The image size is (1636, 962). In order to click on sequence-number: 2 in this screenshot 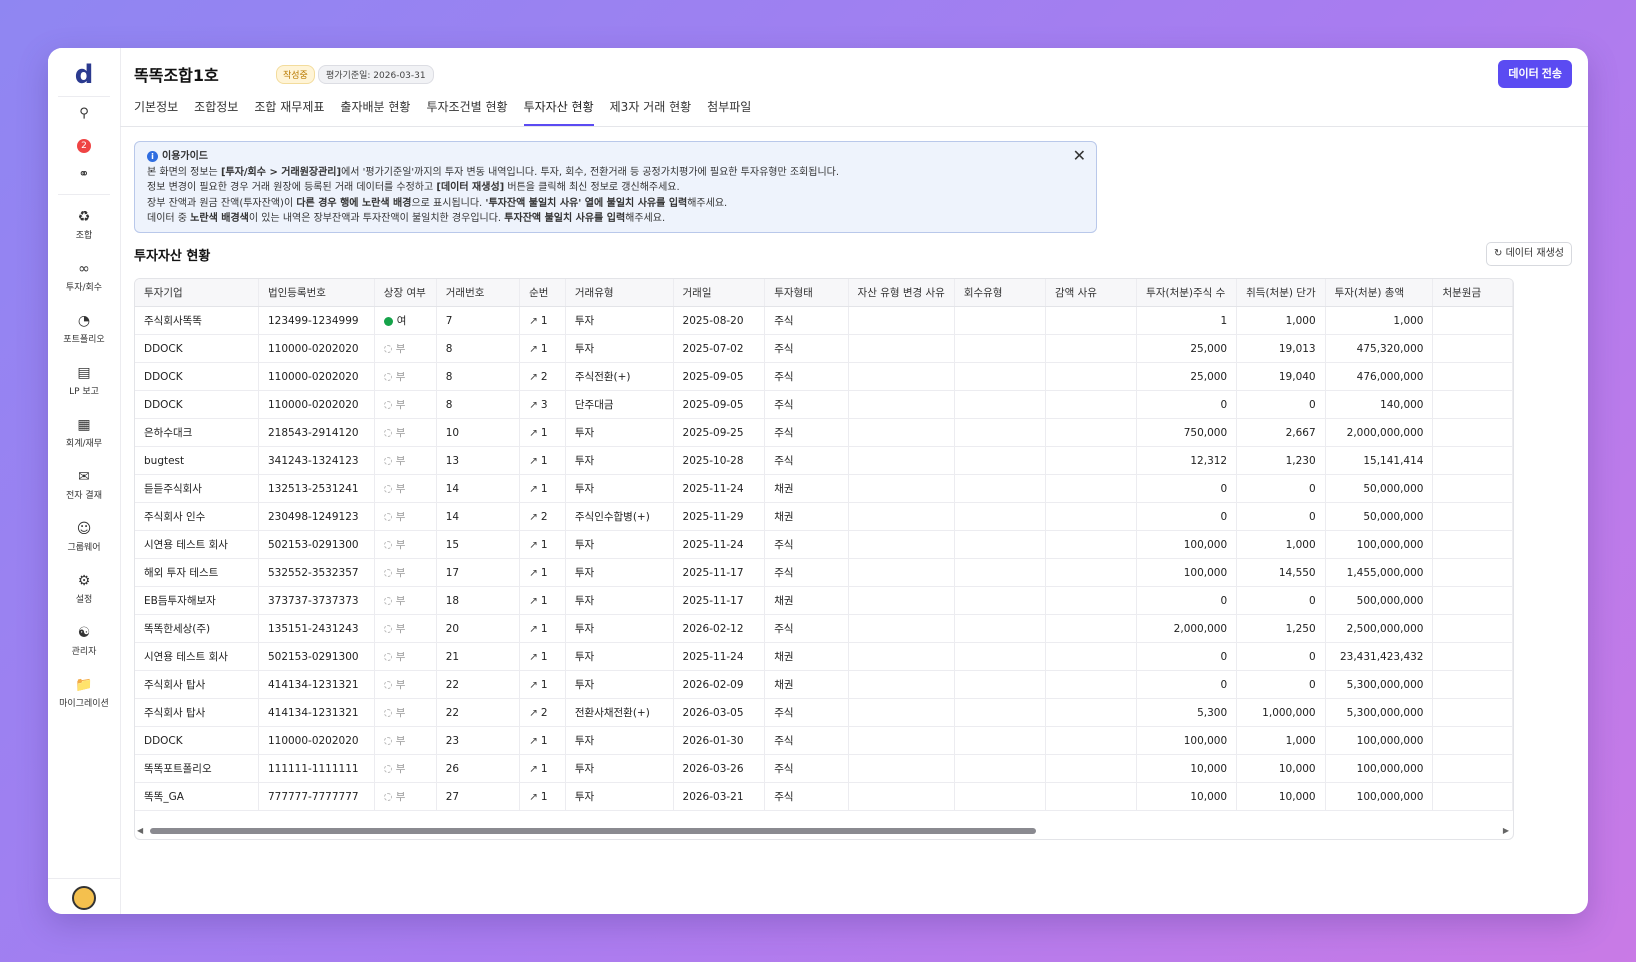, I will do `click(544, 712)`.